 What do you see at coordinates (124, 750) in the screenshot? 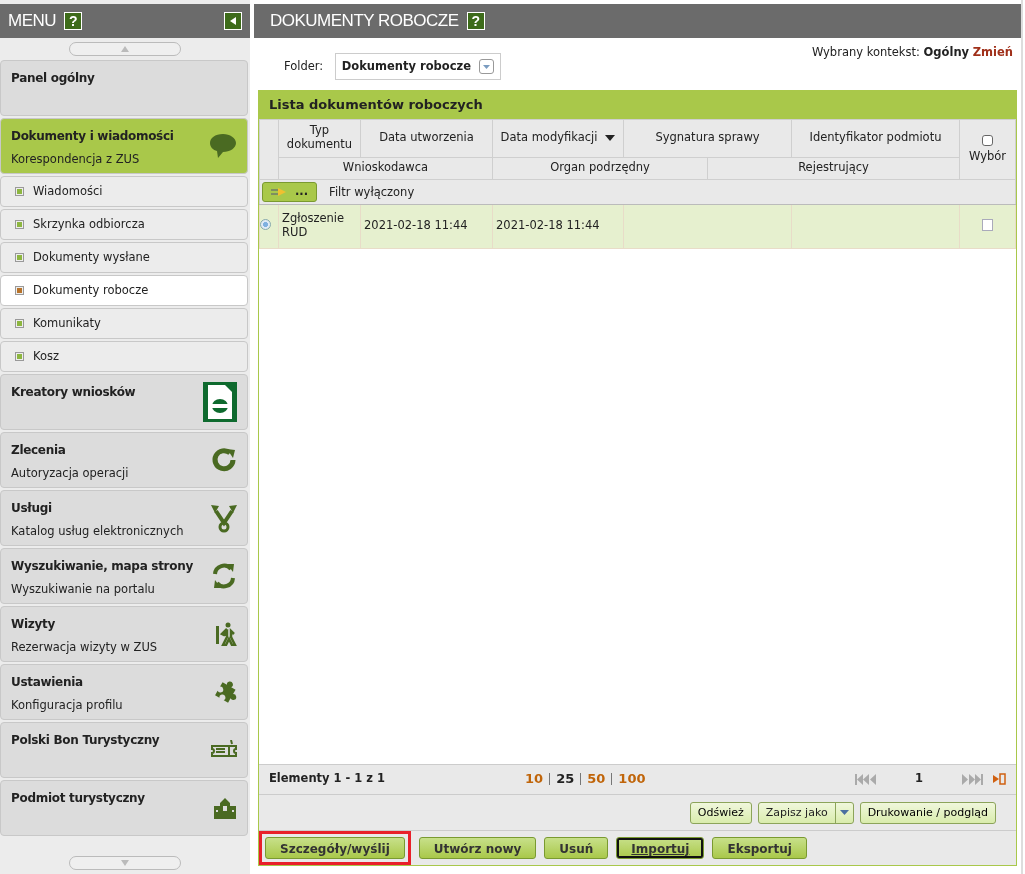
I see `menu-section: Polski Bon Turystyczny` at bounding box center [124, 750].